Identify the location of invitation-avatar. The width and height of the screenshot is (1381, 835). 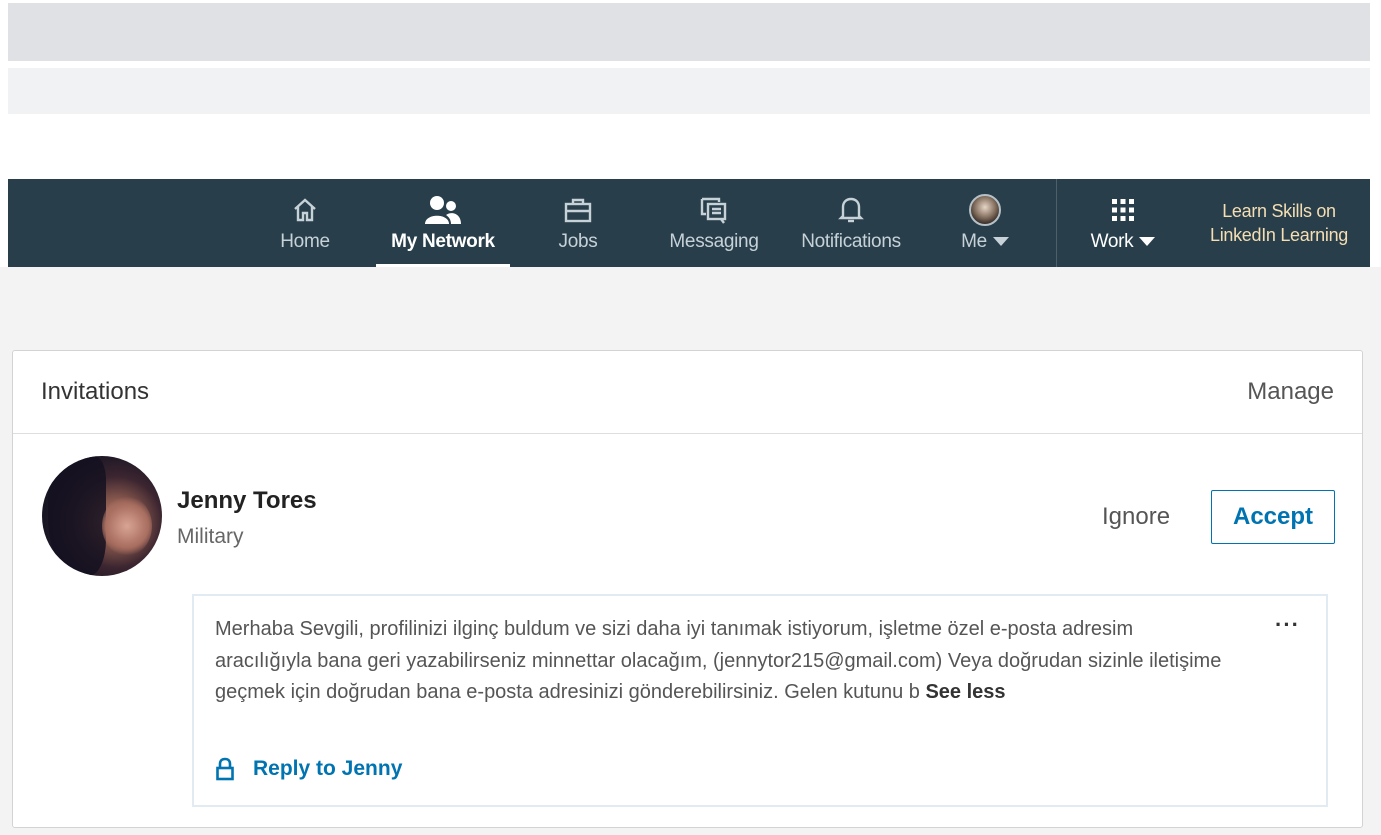
(102, 516).